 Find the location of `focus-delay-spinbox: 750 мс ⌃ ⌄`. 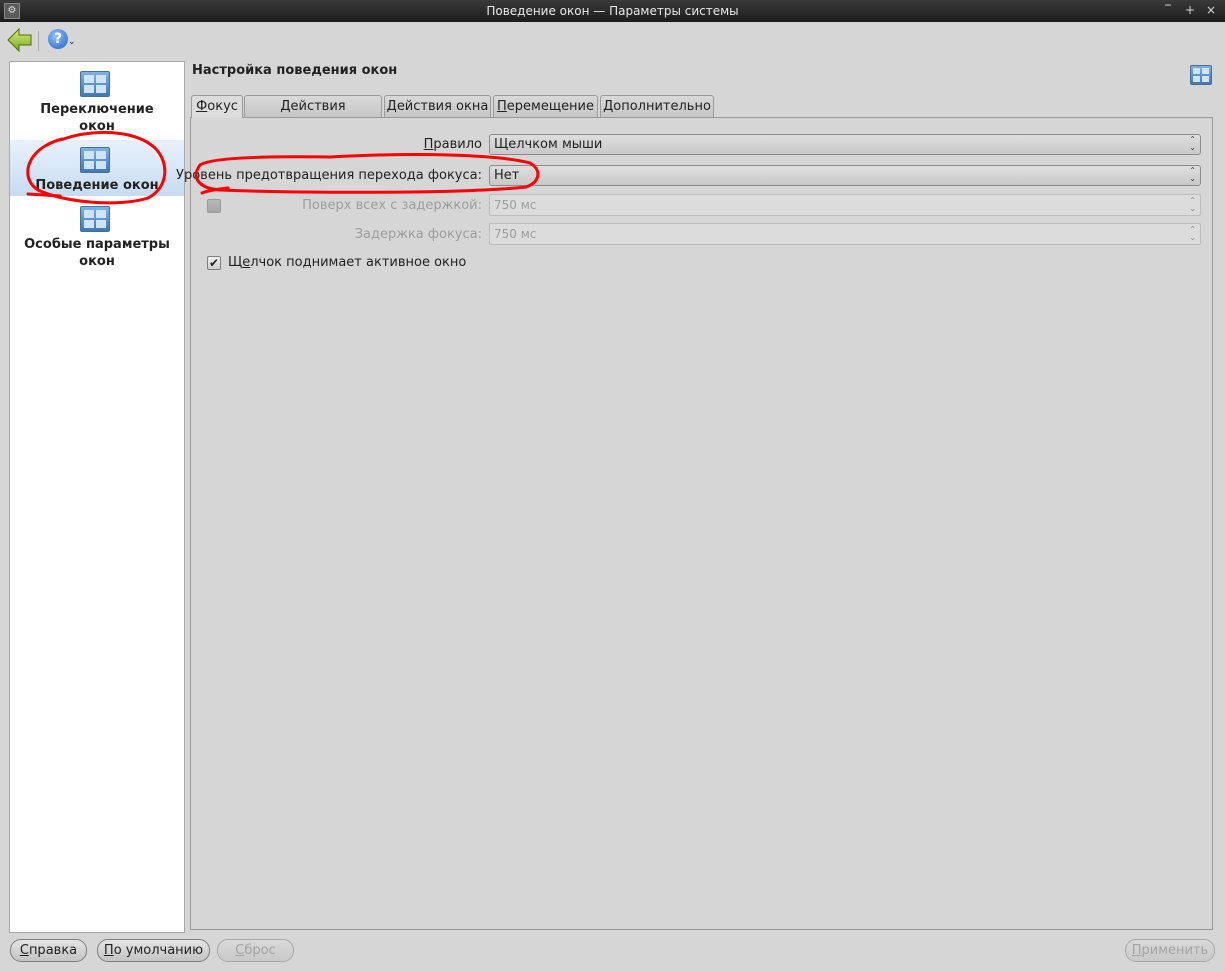

focus-delay-spinbox: 750 мс ⌃ ⌄ is located at coordinates (845, 234).